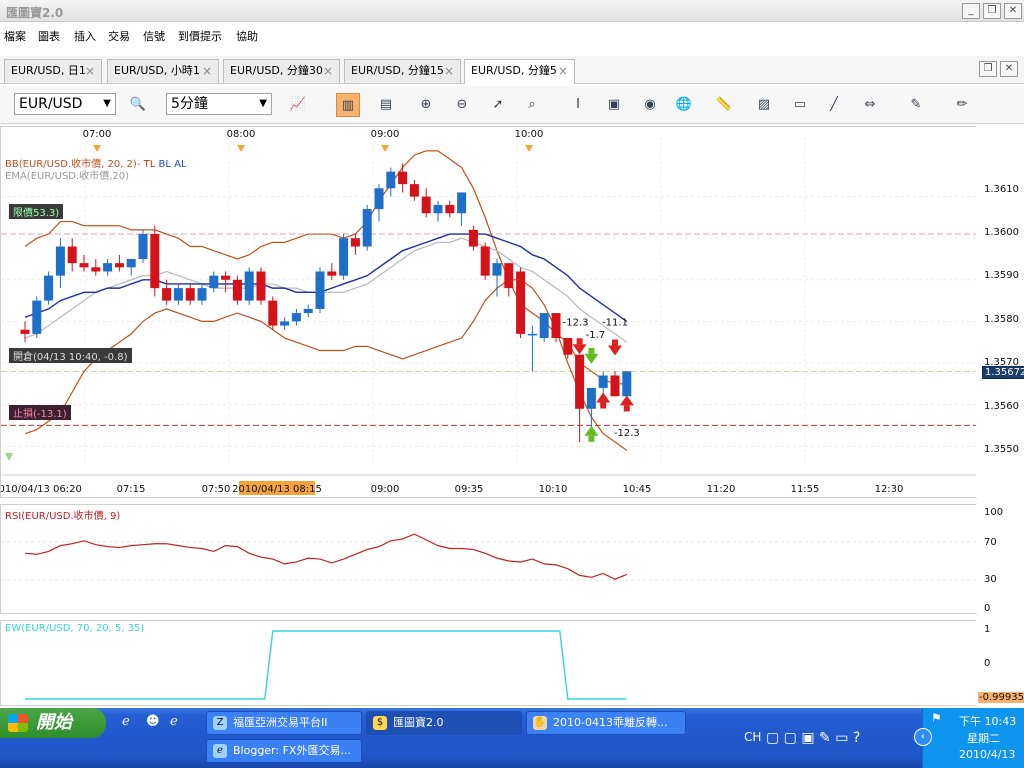  I want to click on tab-30min: EUR/USD, 分鐘30 ×, so click(281, 71).